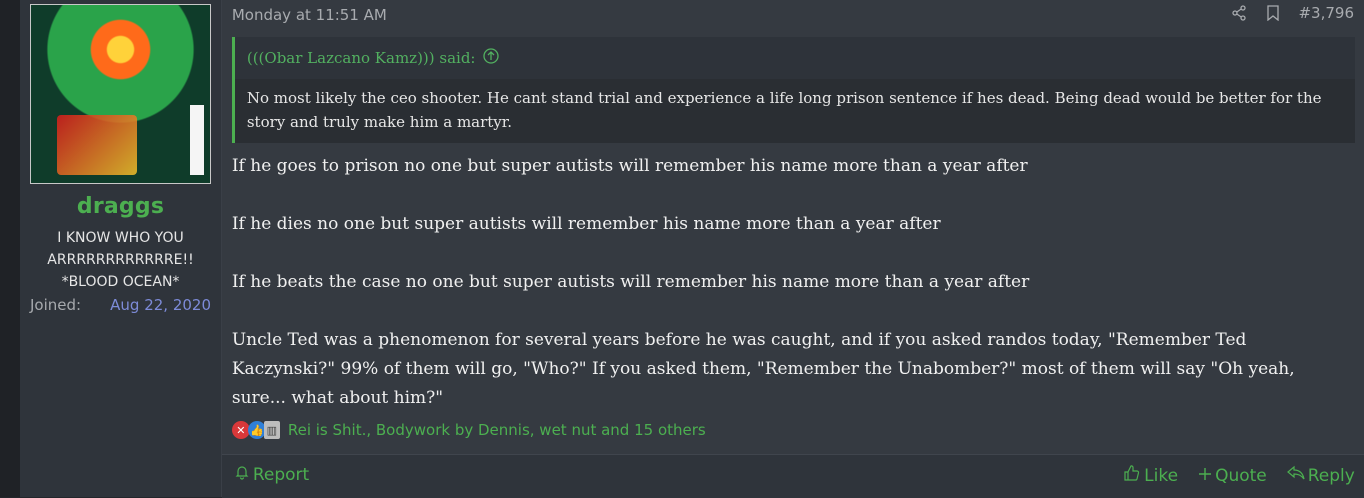 The width and height of the screenshot is (1364, 498). Describe the element at coordinates (1292, 13) in the screenshot. I see `post-meta-actions: #3,796` at that location.